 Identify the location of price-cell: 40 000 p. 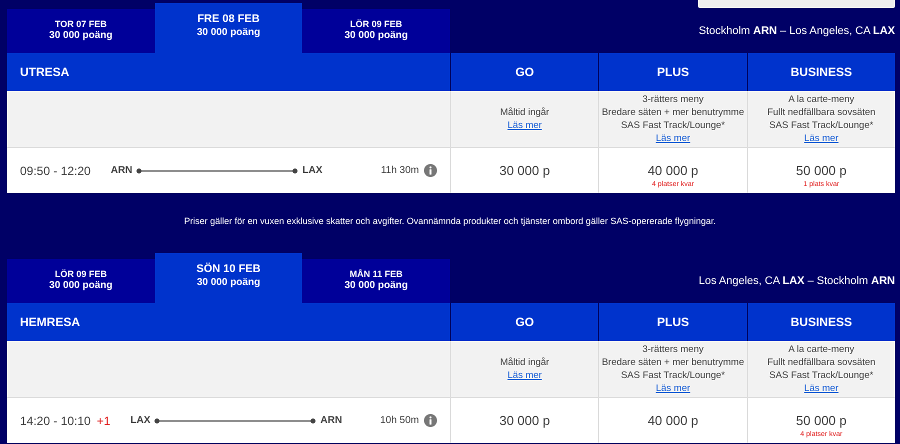
(672, 420).